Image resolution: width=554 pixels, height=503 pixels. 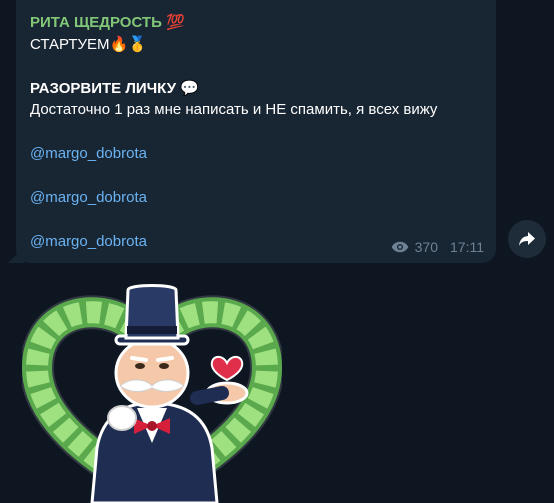 What do you see at coordinates (467, 247) in the screenshot?
I see `message-time: 17:11` at bounding box center [467, 247].